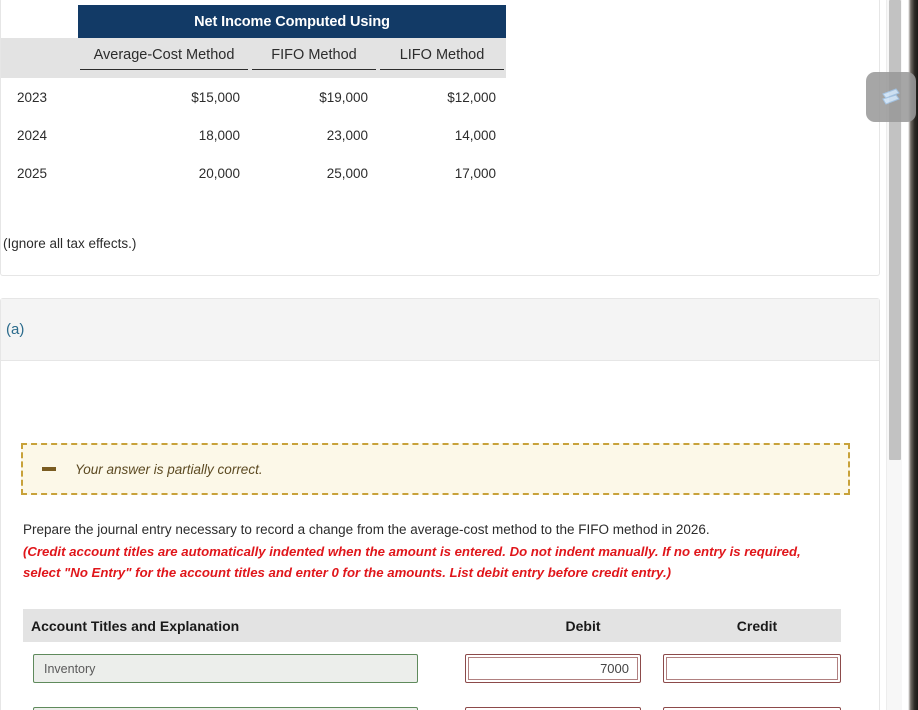 The height and width of the screenshot is (710, 918). Describe the element at coordinates (219, 135) in the screenshot. I see `row-average-cost: 18,000` at that location.